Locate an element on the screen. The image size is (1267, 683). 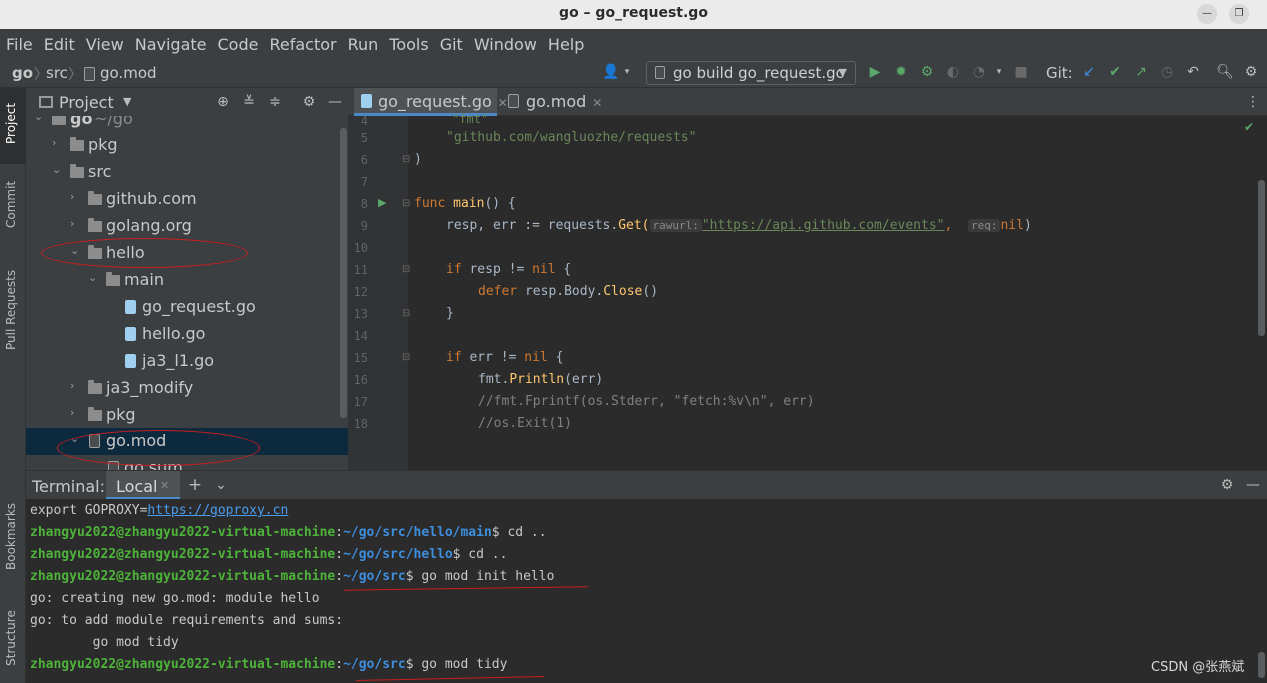
project-panel-header: Project ▼ ⊕ ≚ ≑ ⚙ — is located at coordinates (187, 102).